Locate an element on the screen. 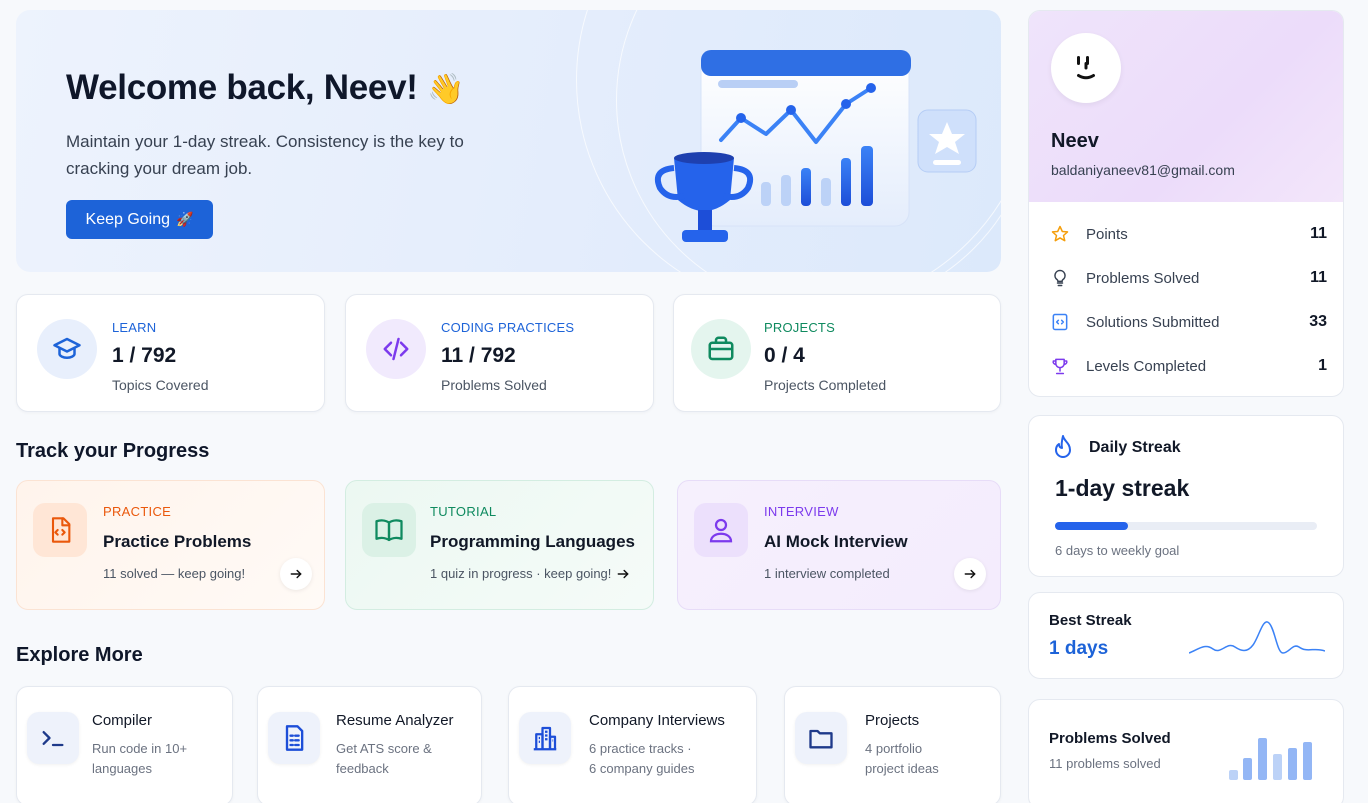 The height and width of the screenshot is (803, 1368). explore-title: Projects is located at coordinates (892, 720).